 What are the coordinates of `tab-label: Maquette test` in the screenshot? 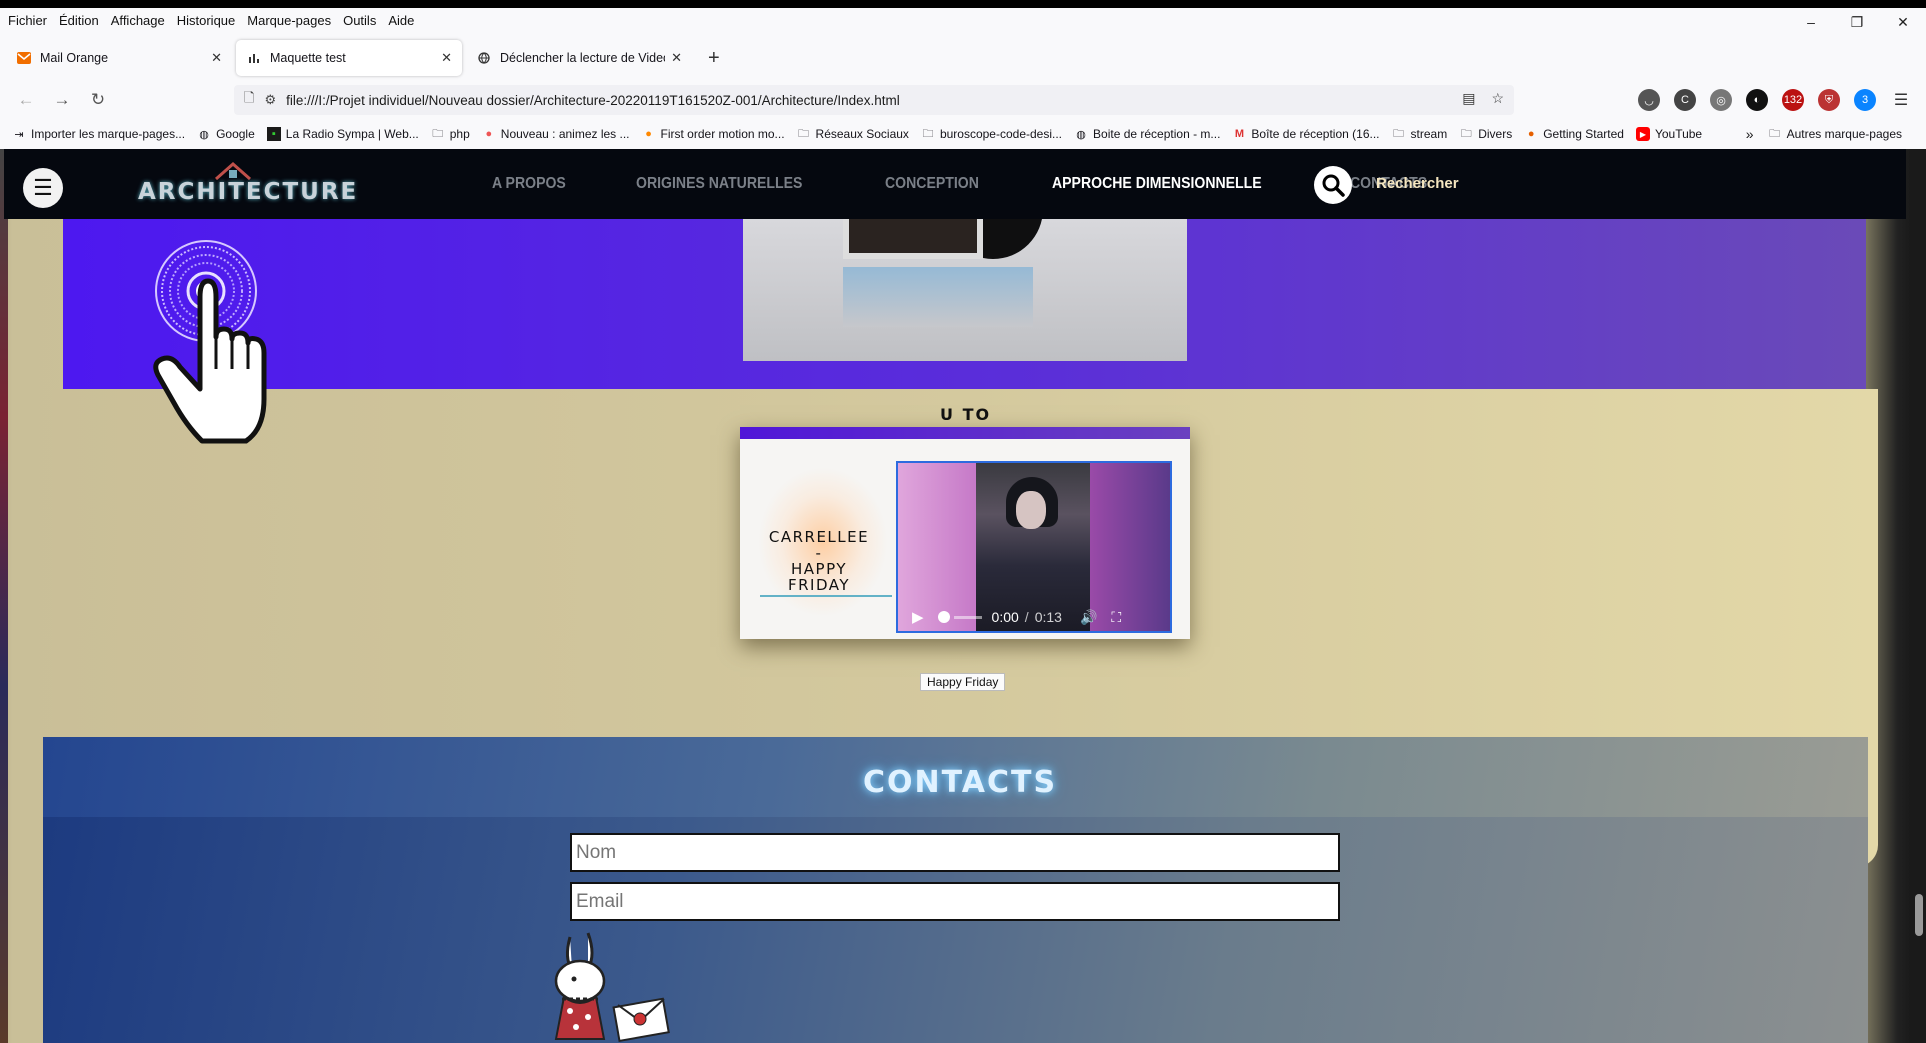 It's located at (308, 58).